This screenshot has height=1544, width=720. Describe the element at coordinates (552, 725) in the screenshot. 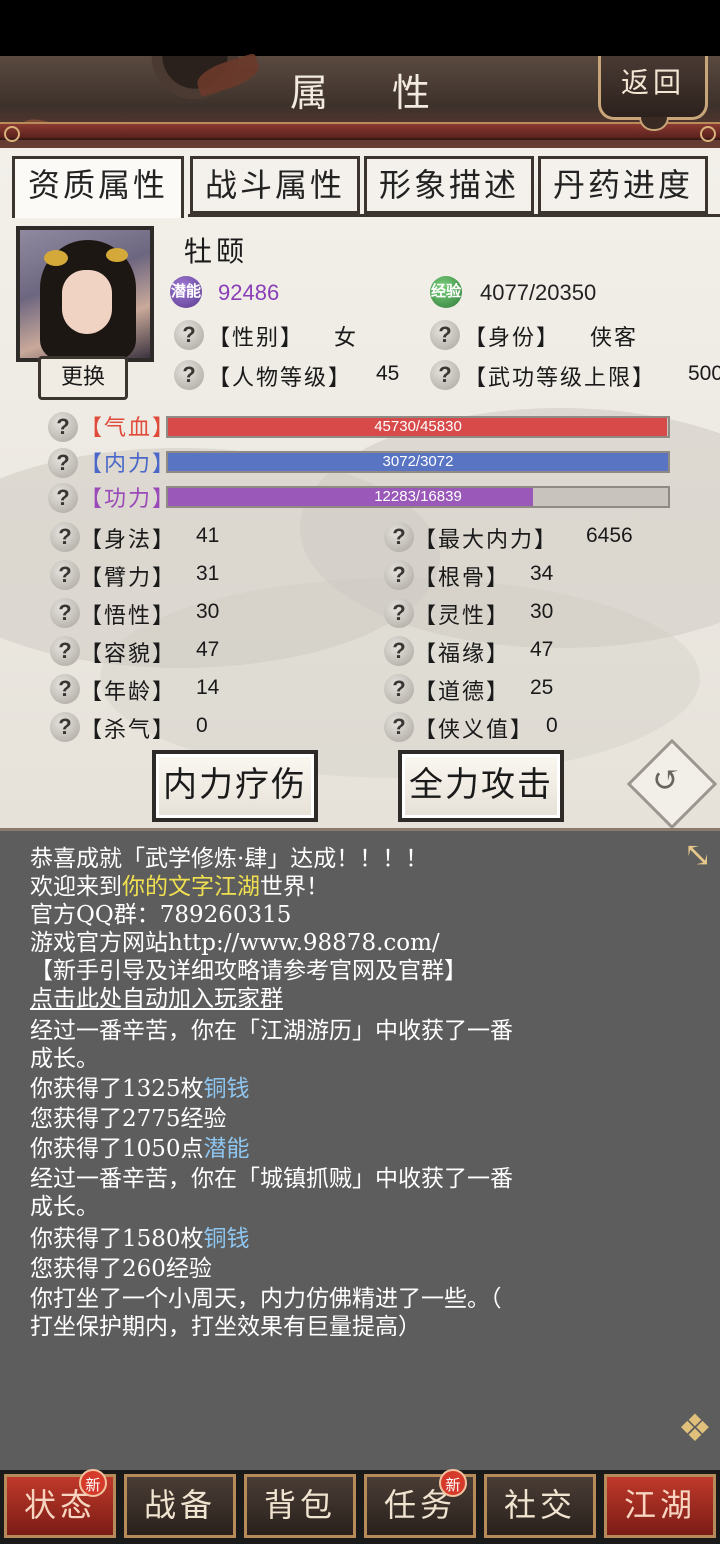

I see `stat-chivalry-value: 0` at that location.